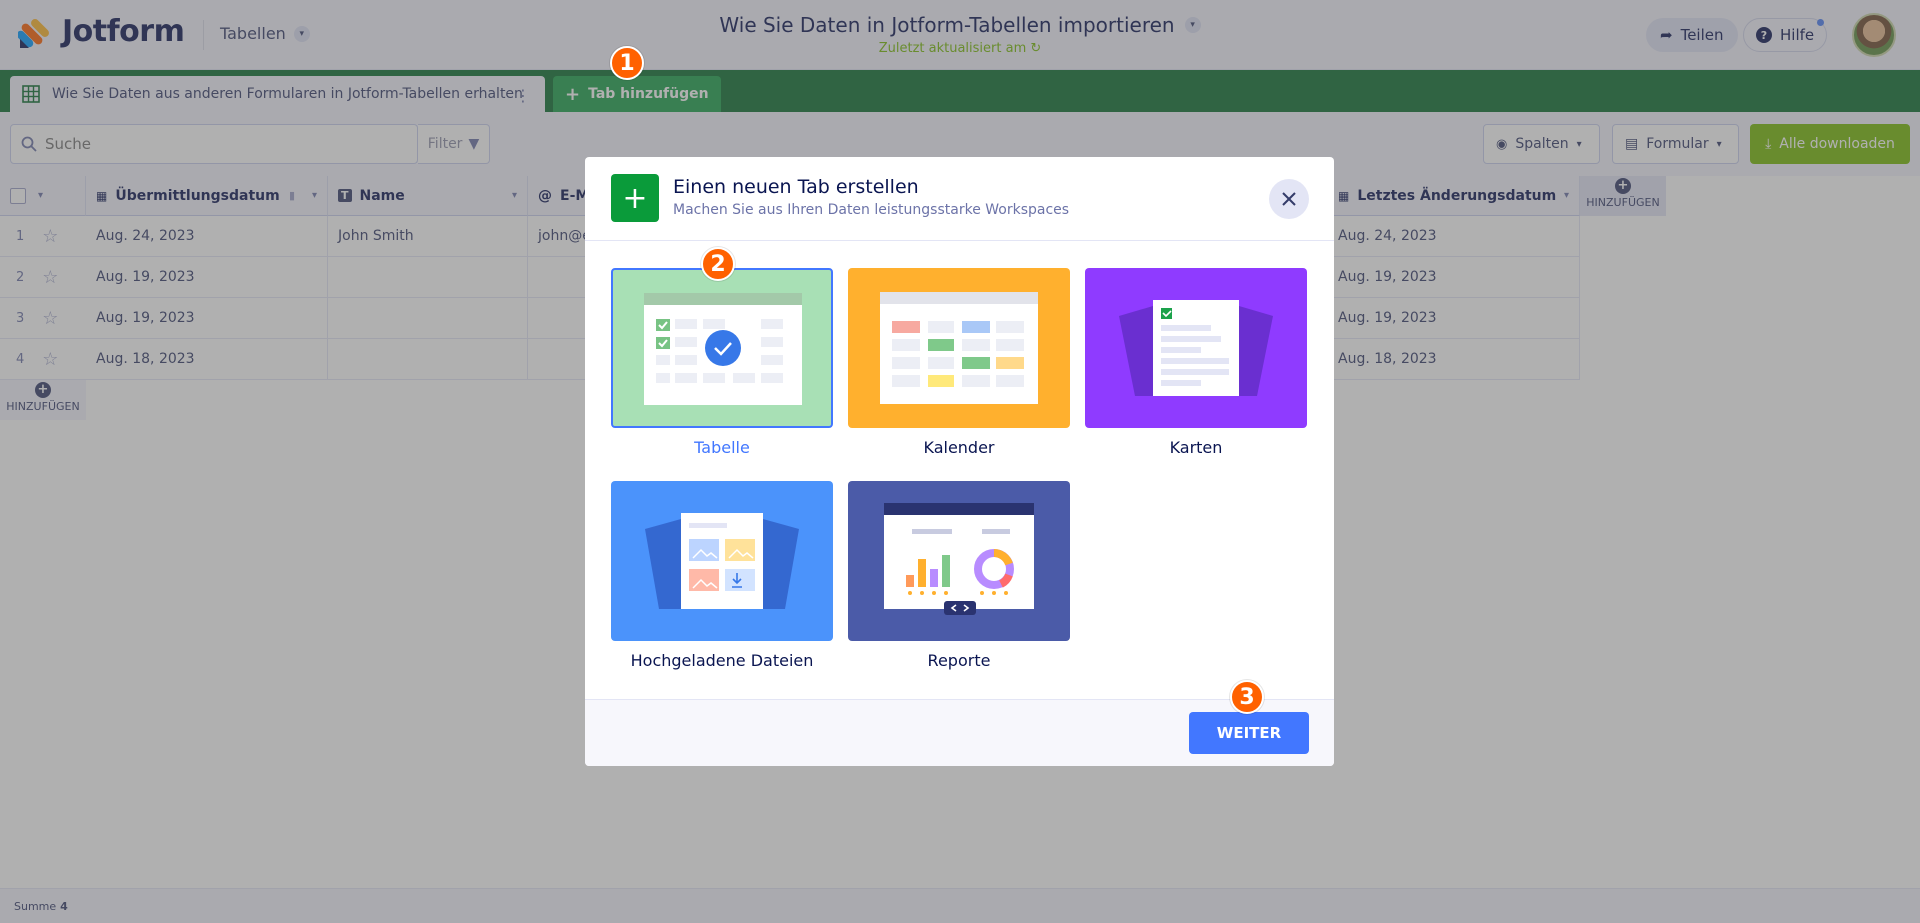 The width and height of the screenshot is (1920, 923). I want to click on table-illustration-icon, so click(723, 349).